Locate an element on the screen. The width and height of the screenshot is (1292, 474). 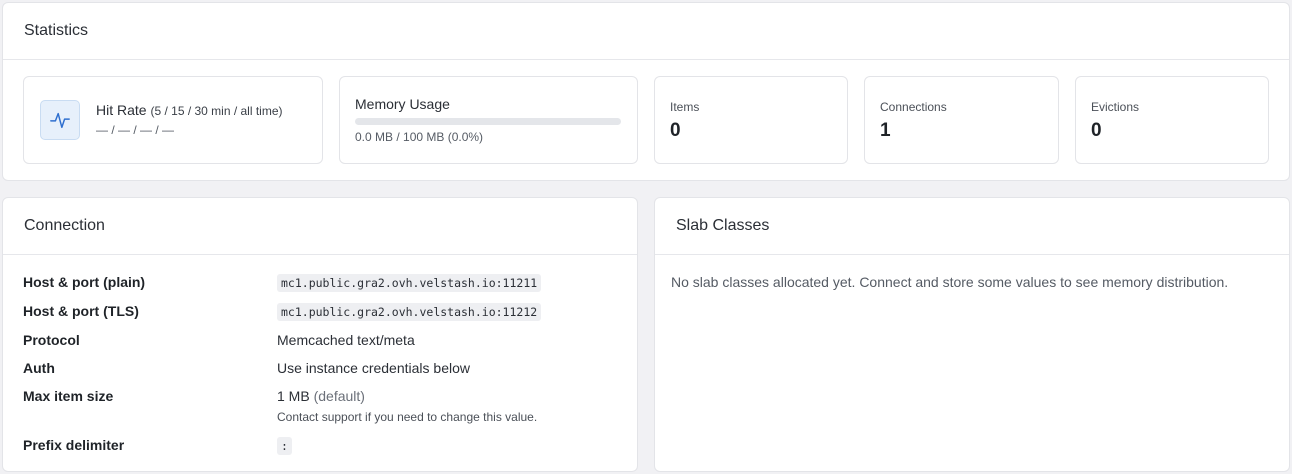
connection-key: Prefix delimiter is located at coordinates (74, 445).